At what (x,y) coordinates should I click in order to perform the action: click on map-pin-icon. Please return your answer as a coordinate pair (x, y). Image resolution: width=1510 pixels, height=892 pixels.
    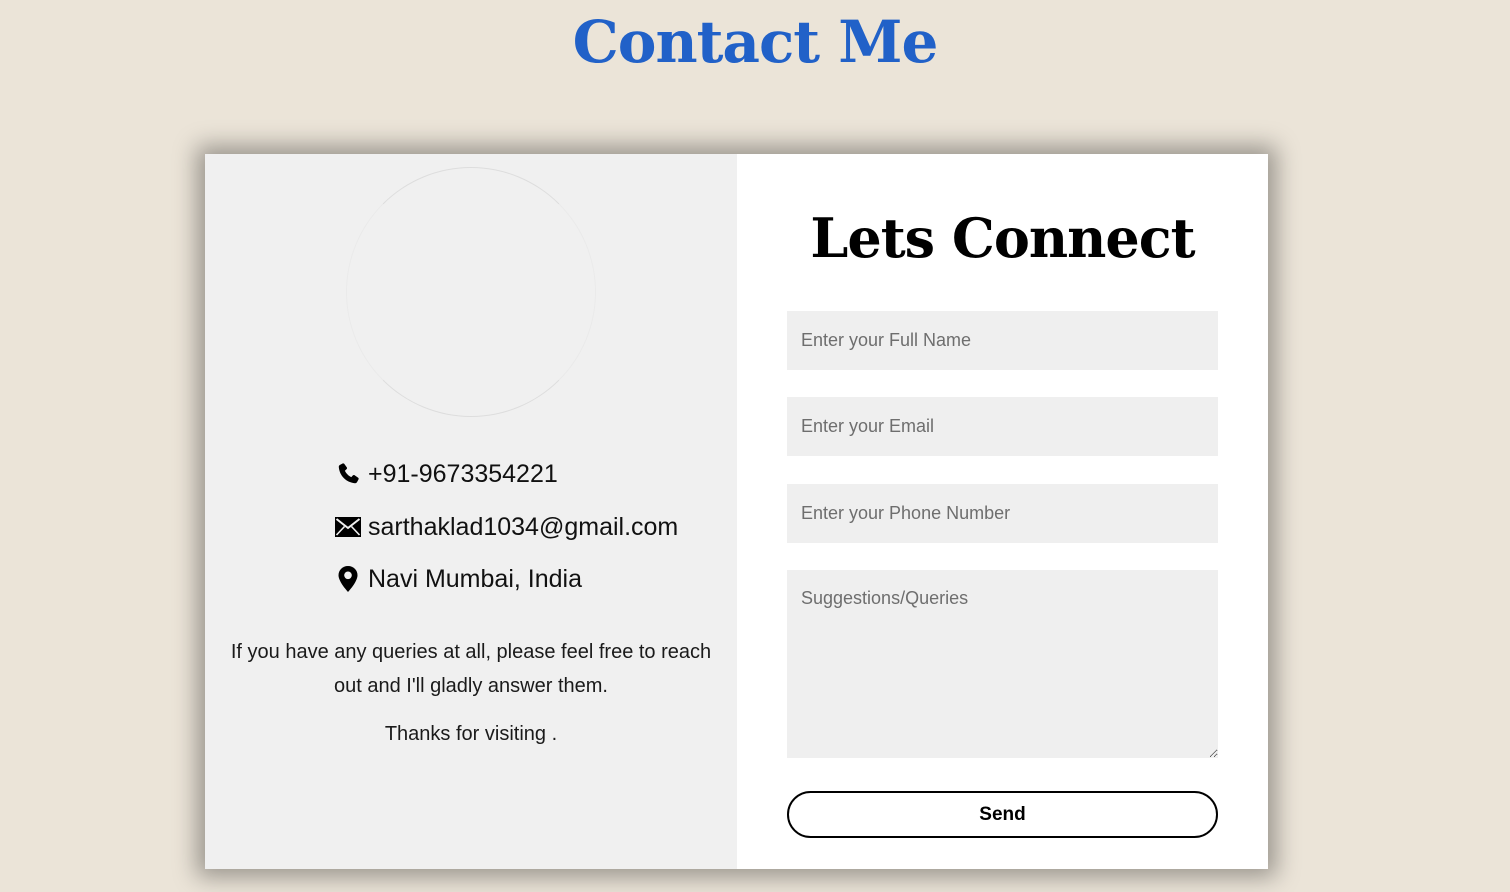
    Looking at the image, I should click on (348, 579).